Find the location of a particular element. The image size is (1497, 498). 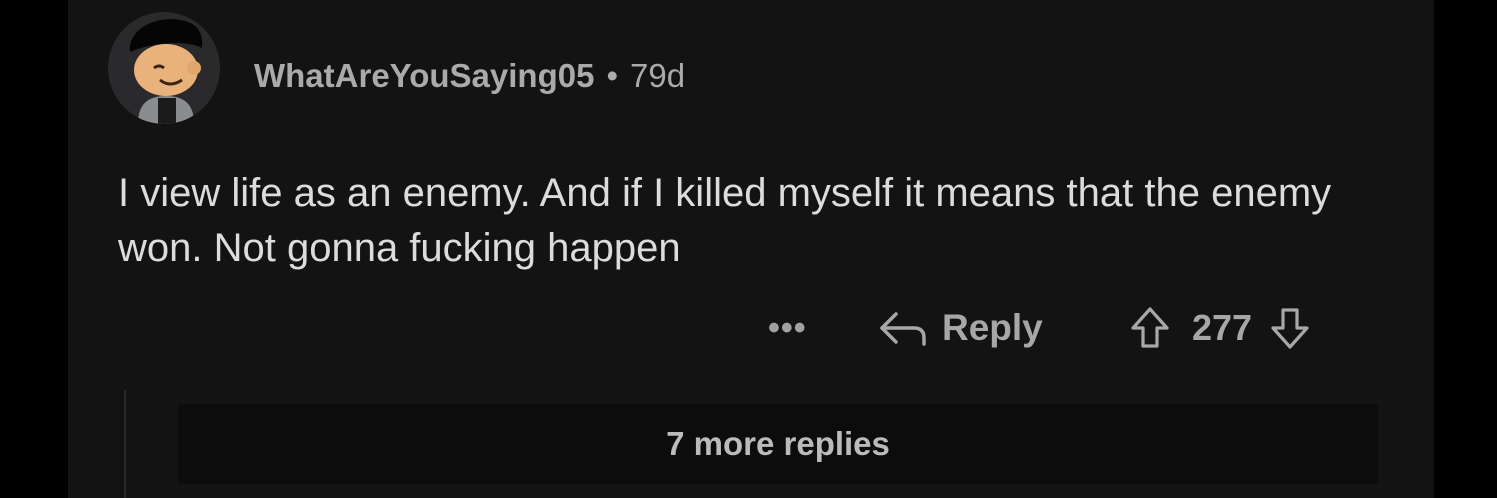

comment-meta: WhatAreYouSaying05 • 79d is located at coordinates (469, 76).